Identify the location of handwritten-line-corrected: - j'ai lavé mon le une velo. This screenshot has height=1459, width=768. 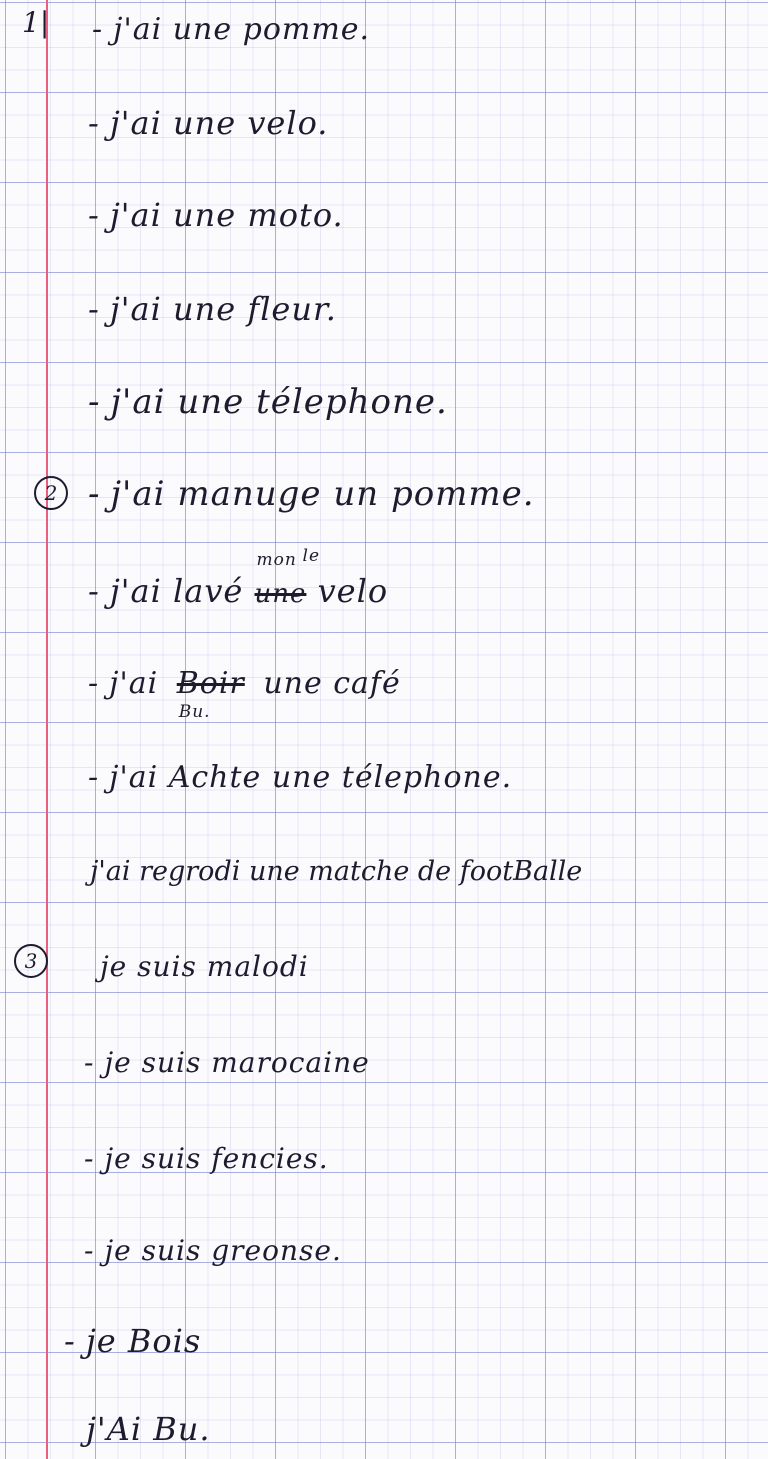
(238, 578).